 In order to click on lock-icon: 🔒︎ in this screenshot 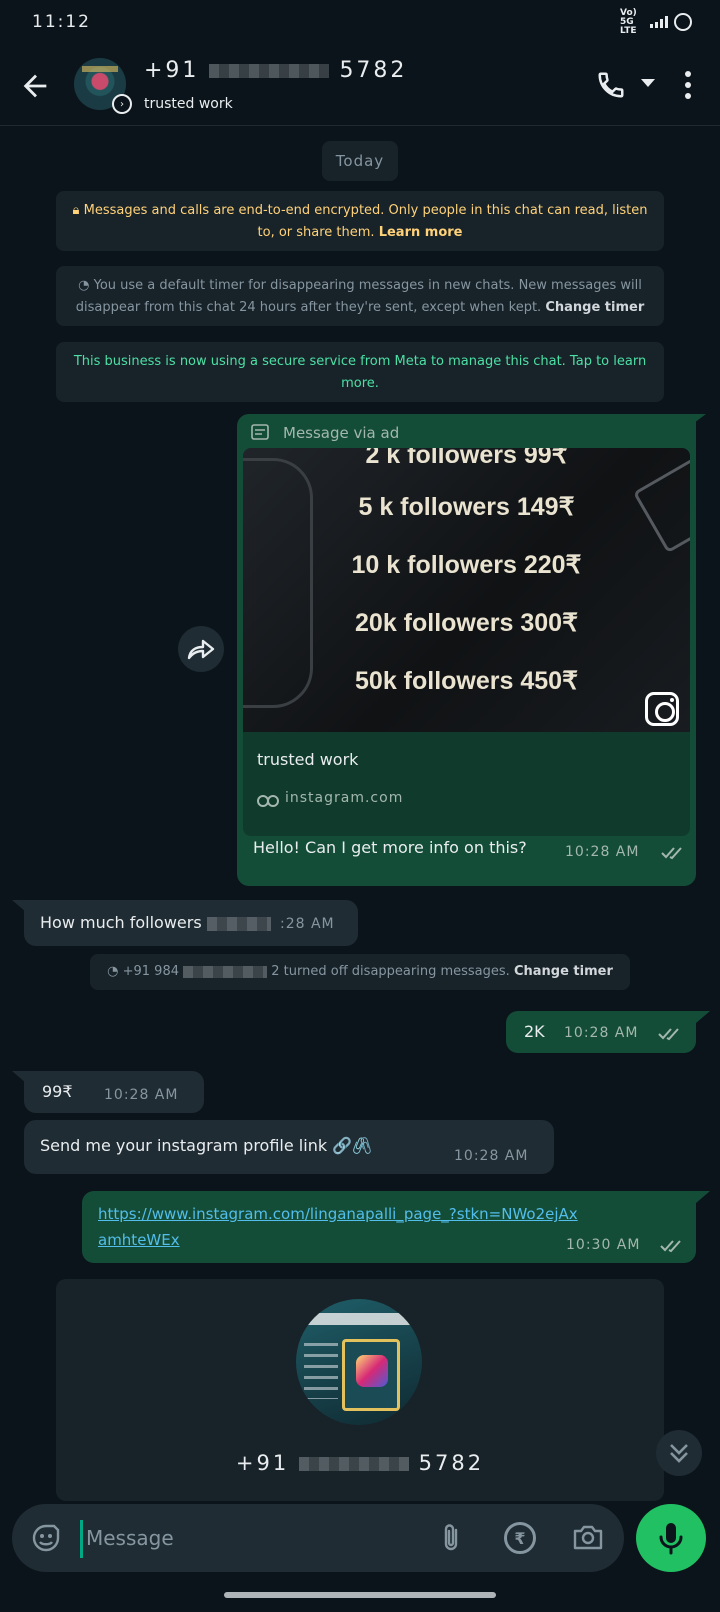, I will do `click(76, 210)`.